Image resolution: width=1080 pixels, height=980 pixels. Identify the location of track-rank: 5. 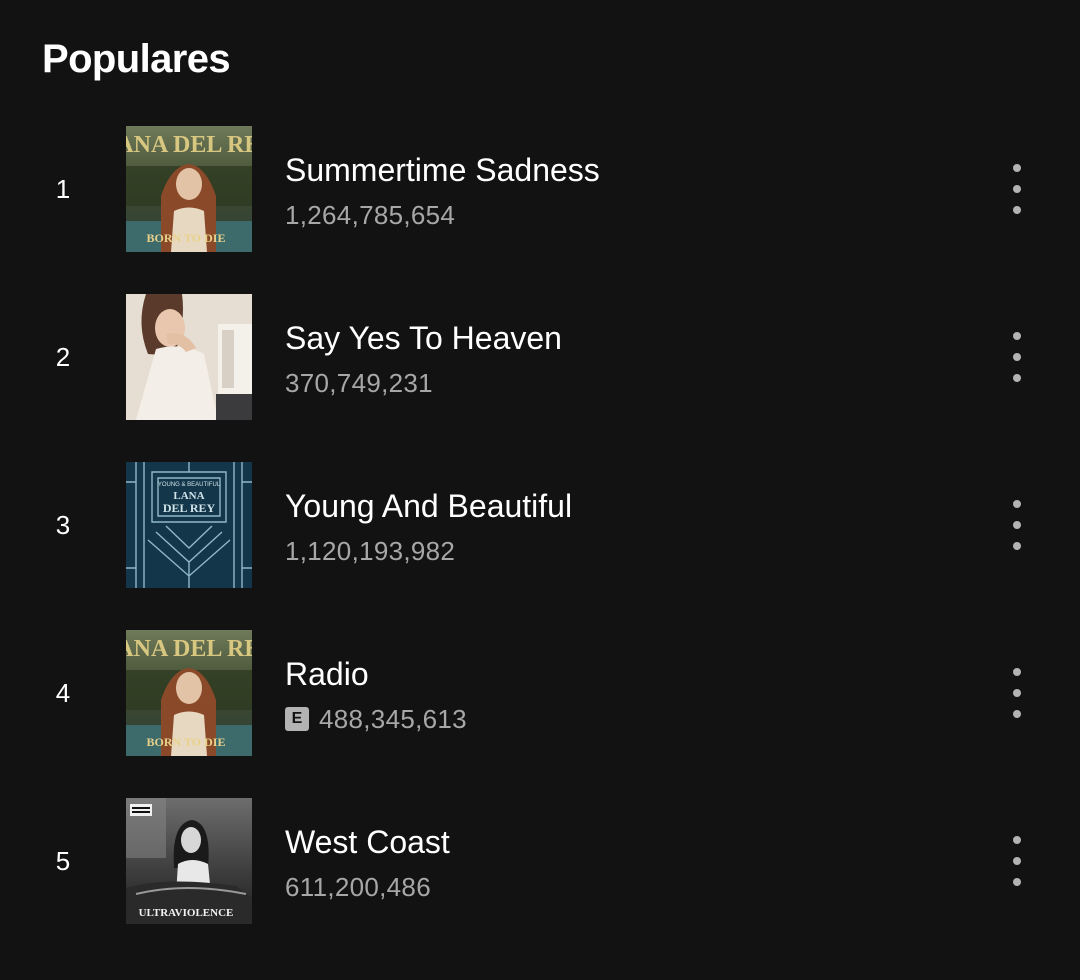
(63, 861).